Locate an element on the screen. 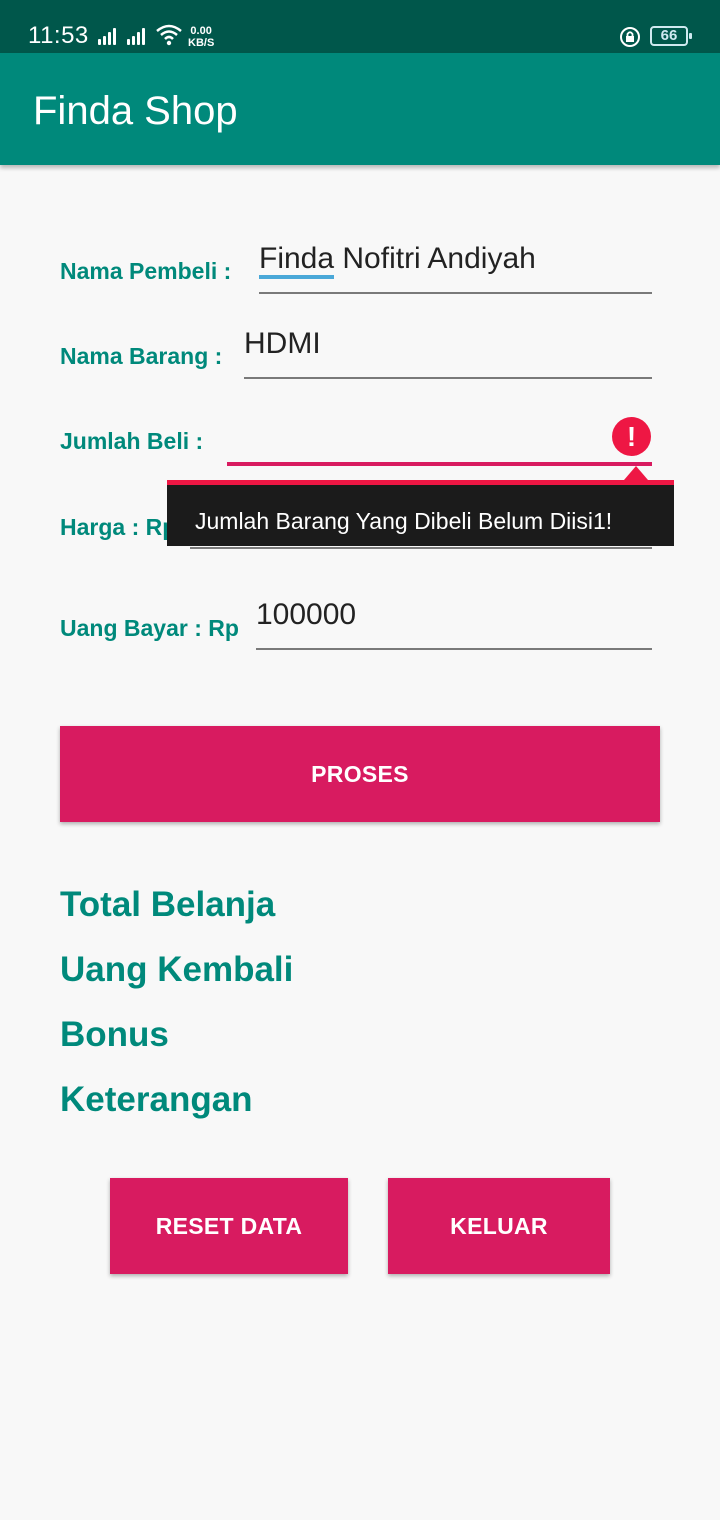 The width and height of the screenshot is (720, 1520). keluar-button: KELUAR is located at coordinates (499, 1226).